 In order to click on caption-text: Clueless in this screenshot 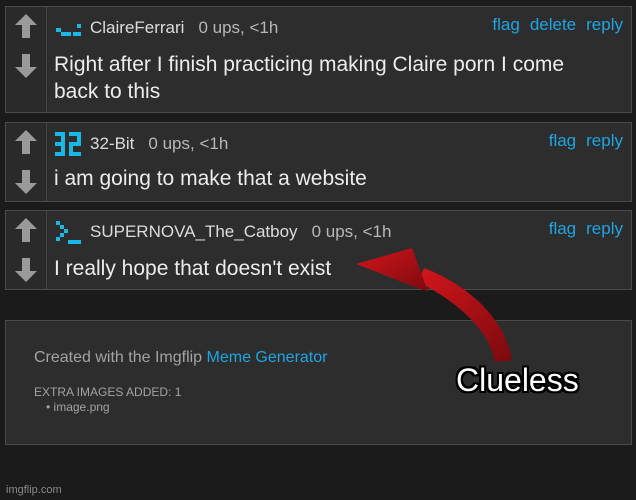, I will do `click(517, 380)`.